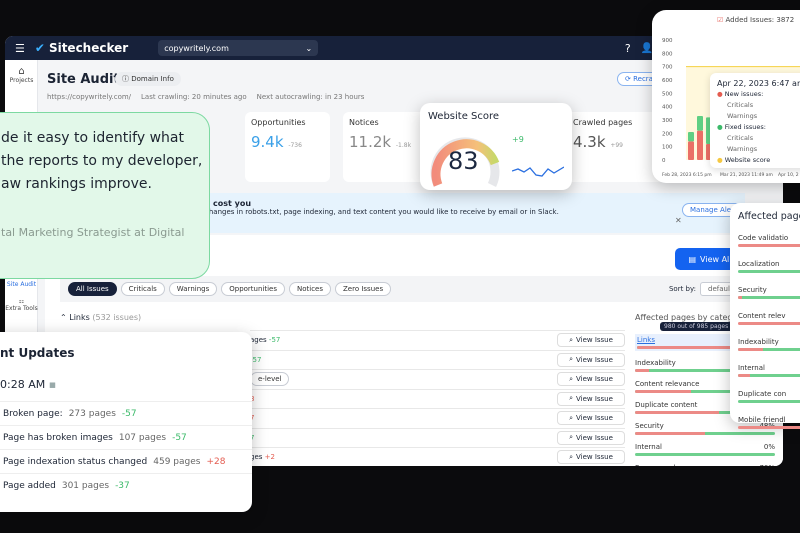  What do you see at coordinates (463, 161) in the screenshot?
I see `score-value: 83` at bounding box center [463, 161].